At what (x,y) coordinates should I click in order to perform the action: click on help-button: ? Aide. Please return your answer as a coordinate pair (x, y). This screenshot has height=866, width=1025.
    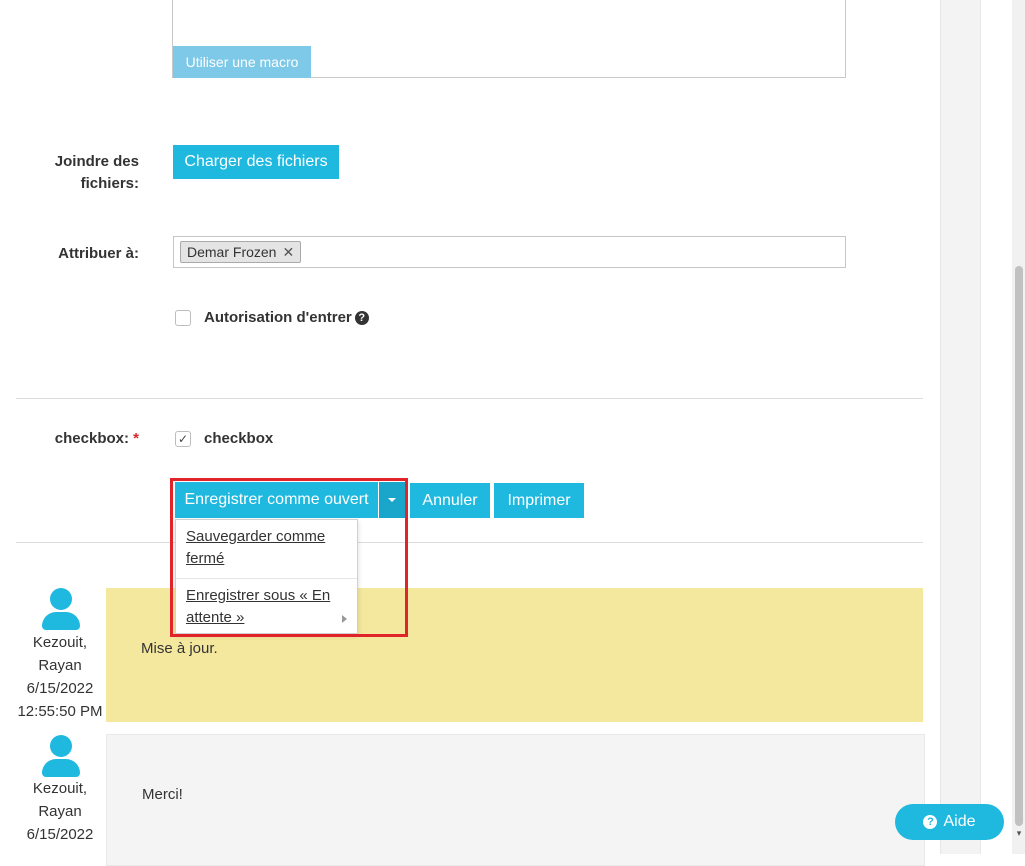
    Looking at the image, I should click on (949, 822).